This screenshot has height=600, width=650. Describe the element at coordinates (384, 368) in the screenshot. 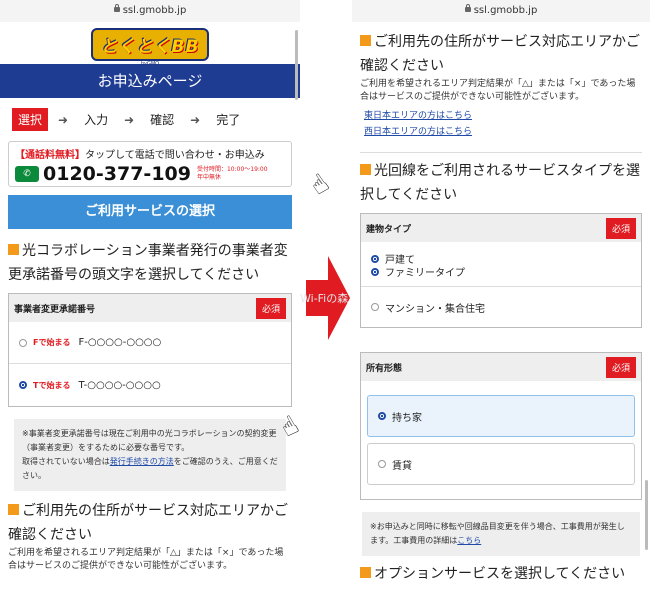

I see `card-header: 所有形態` at that location.